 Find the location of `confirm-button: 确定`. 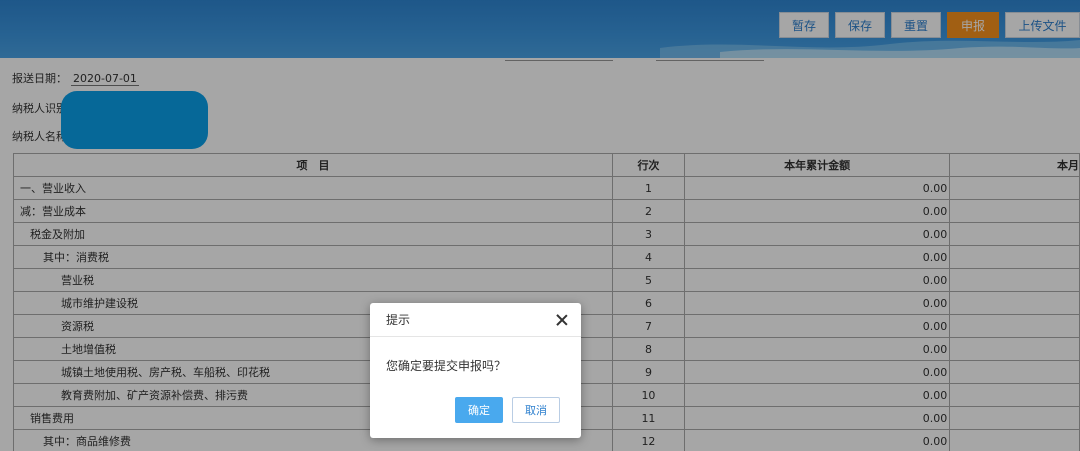

confirm-button: 确定 is located at coordinates (479, 410).